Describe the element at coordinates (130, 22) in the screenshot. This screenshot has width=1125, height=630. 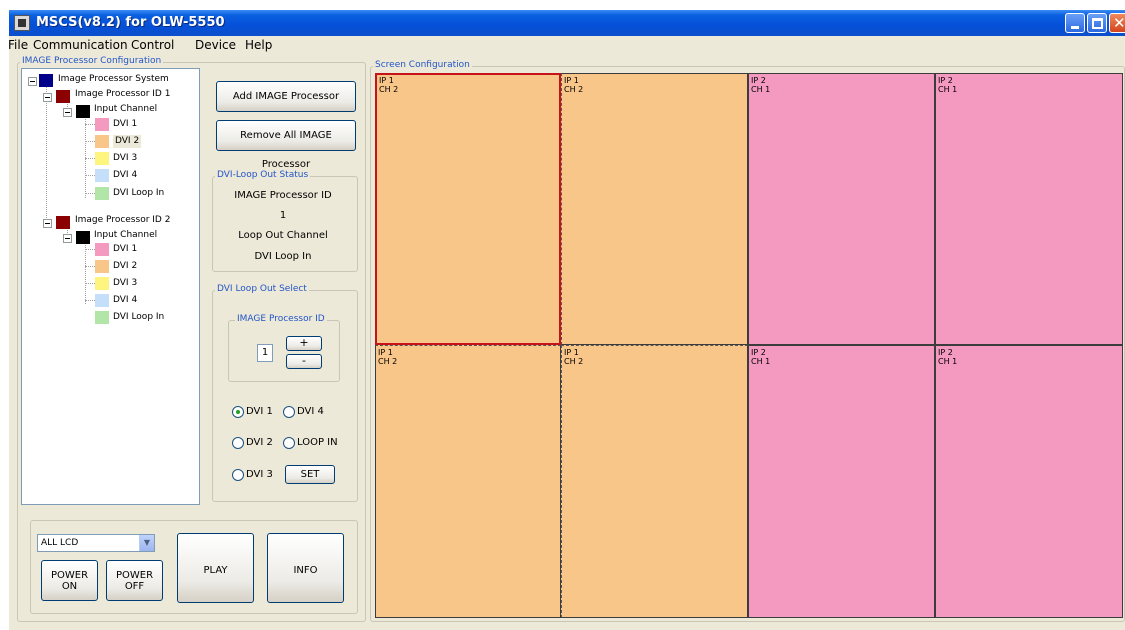
I see `window-title: MSCS(v8.2) for OLW-5550` at that location.